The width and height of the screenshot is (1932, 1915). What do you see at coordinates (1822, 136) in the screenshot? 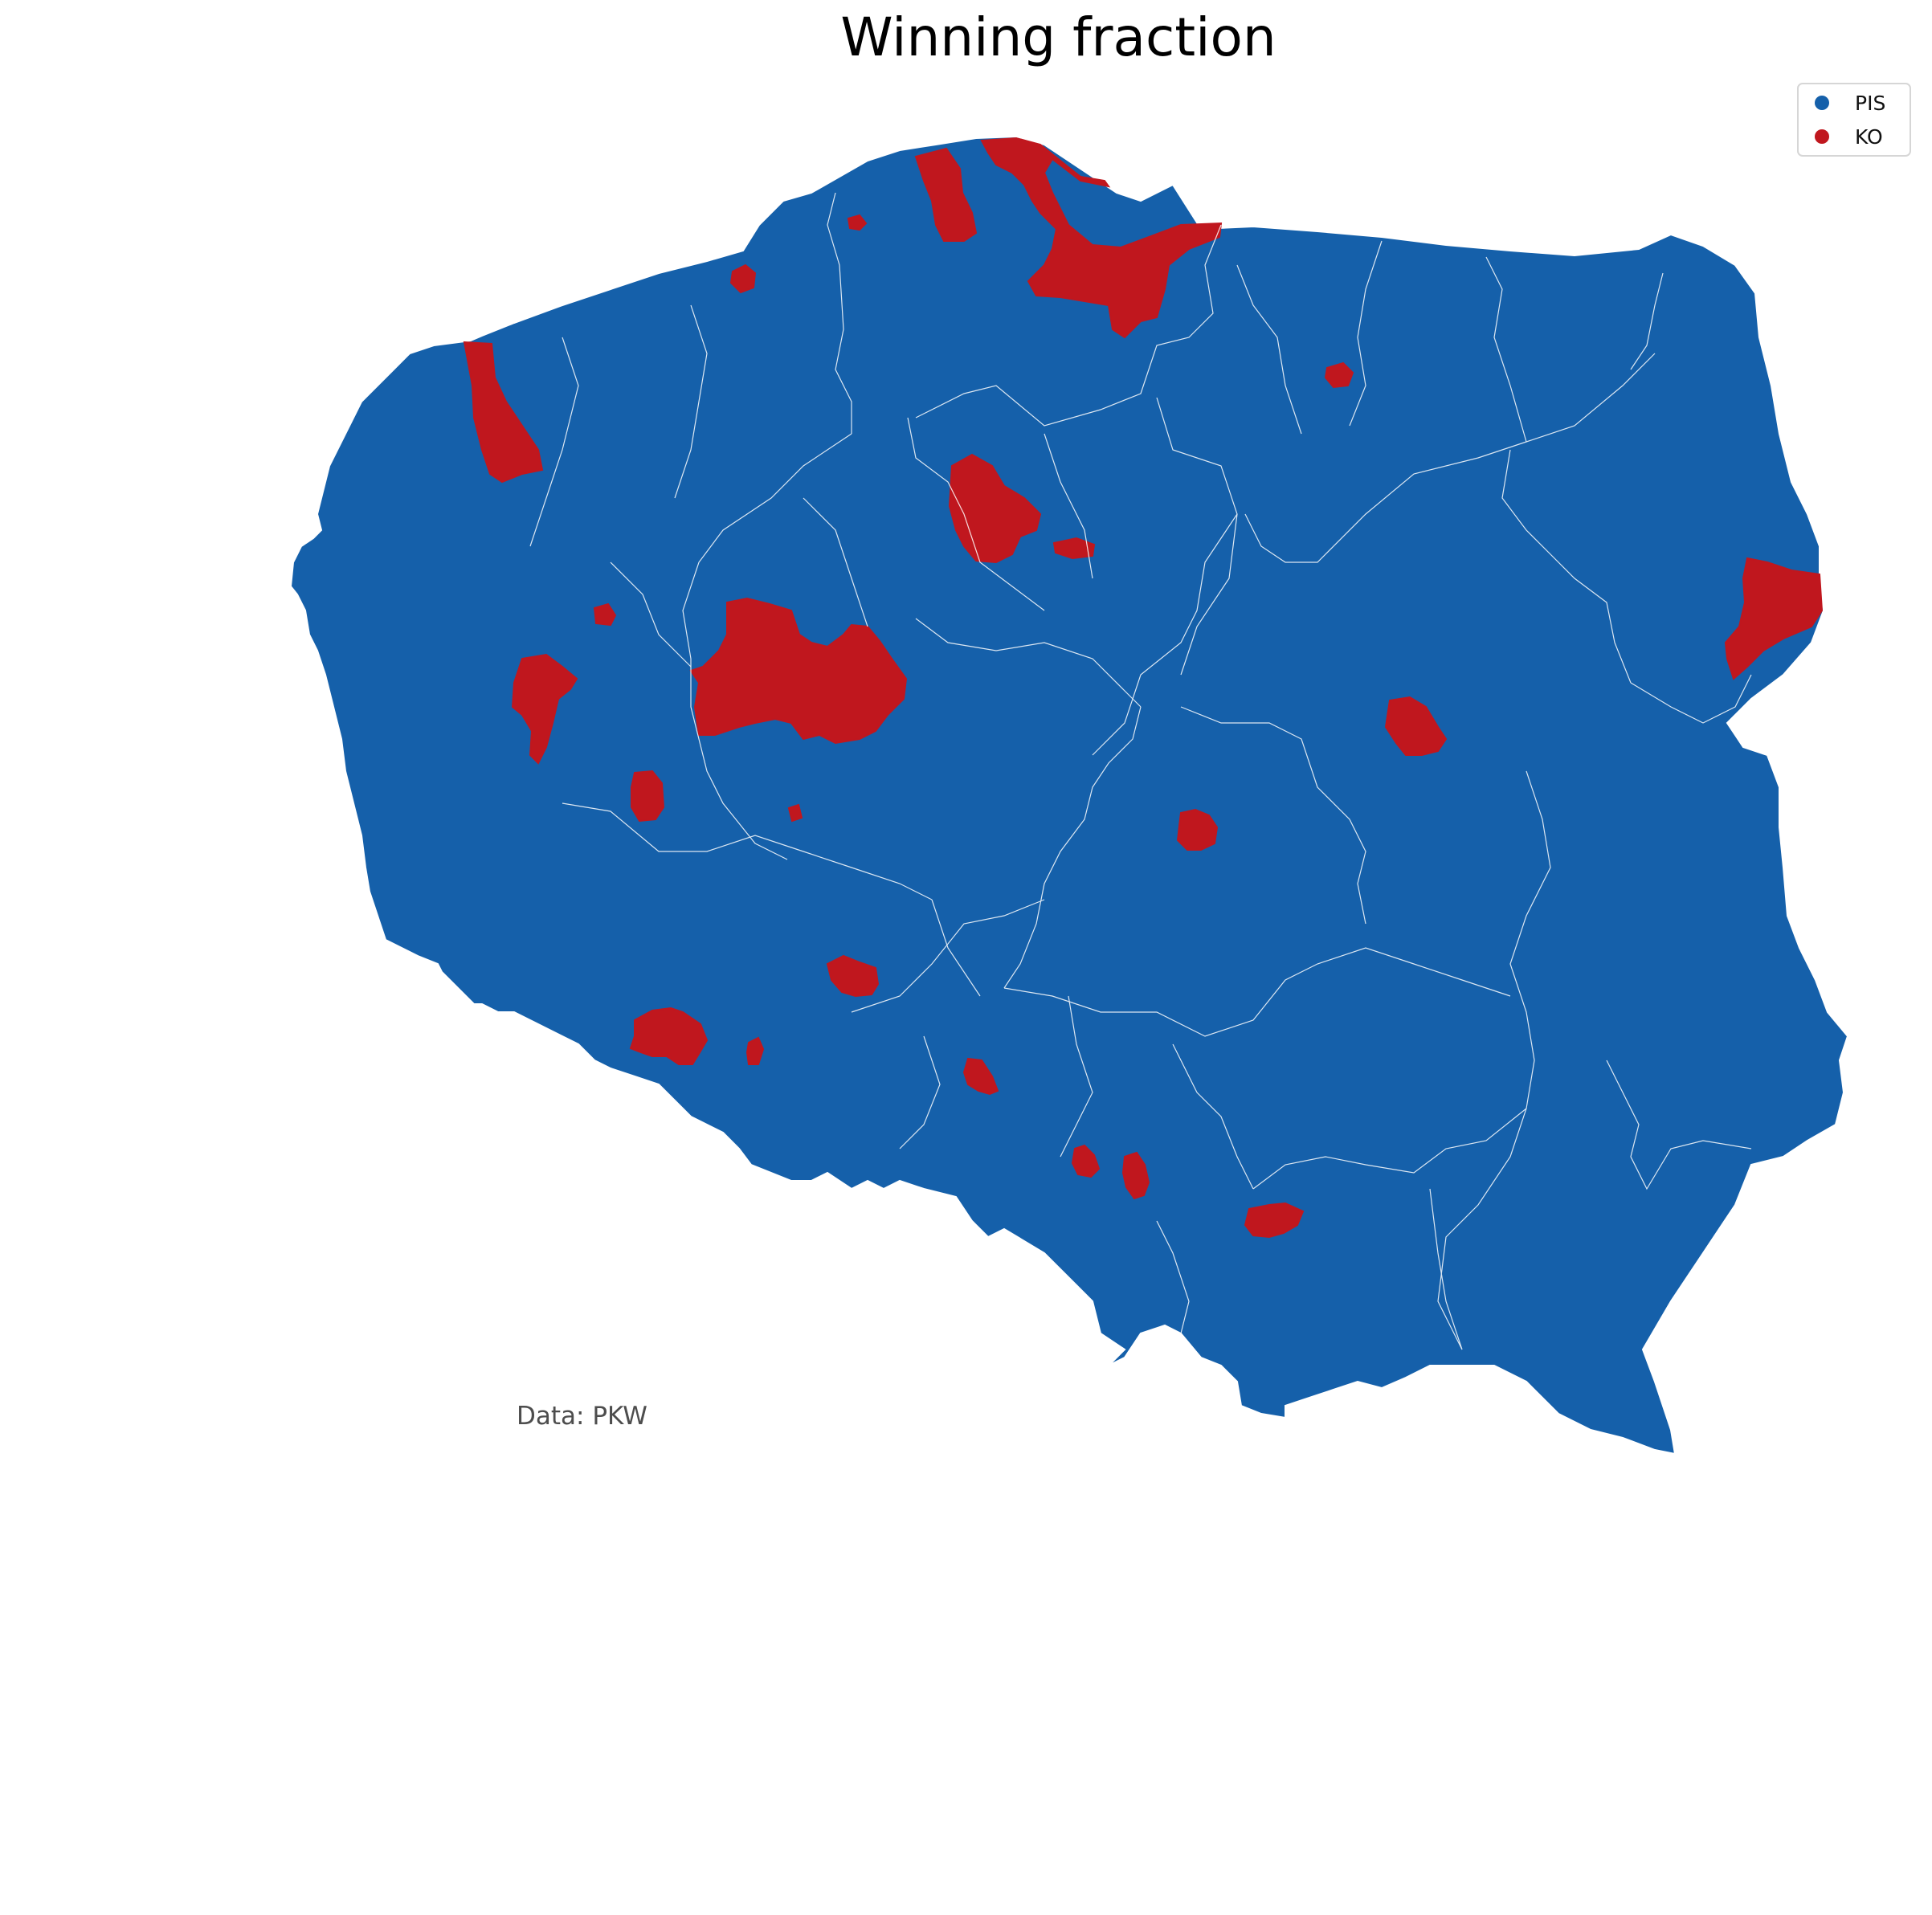
I see `legend-marker-ko` at bounding box center [1822, 136].